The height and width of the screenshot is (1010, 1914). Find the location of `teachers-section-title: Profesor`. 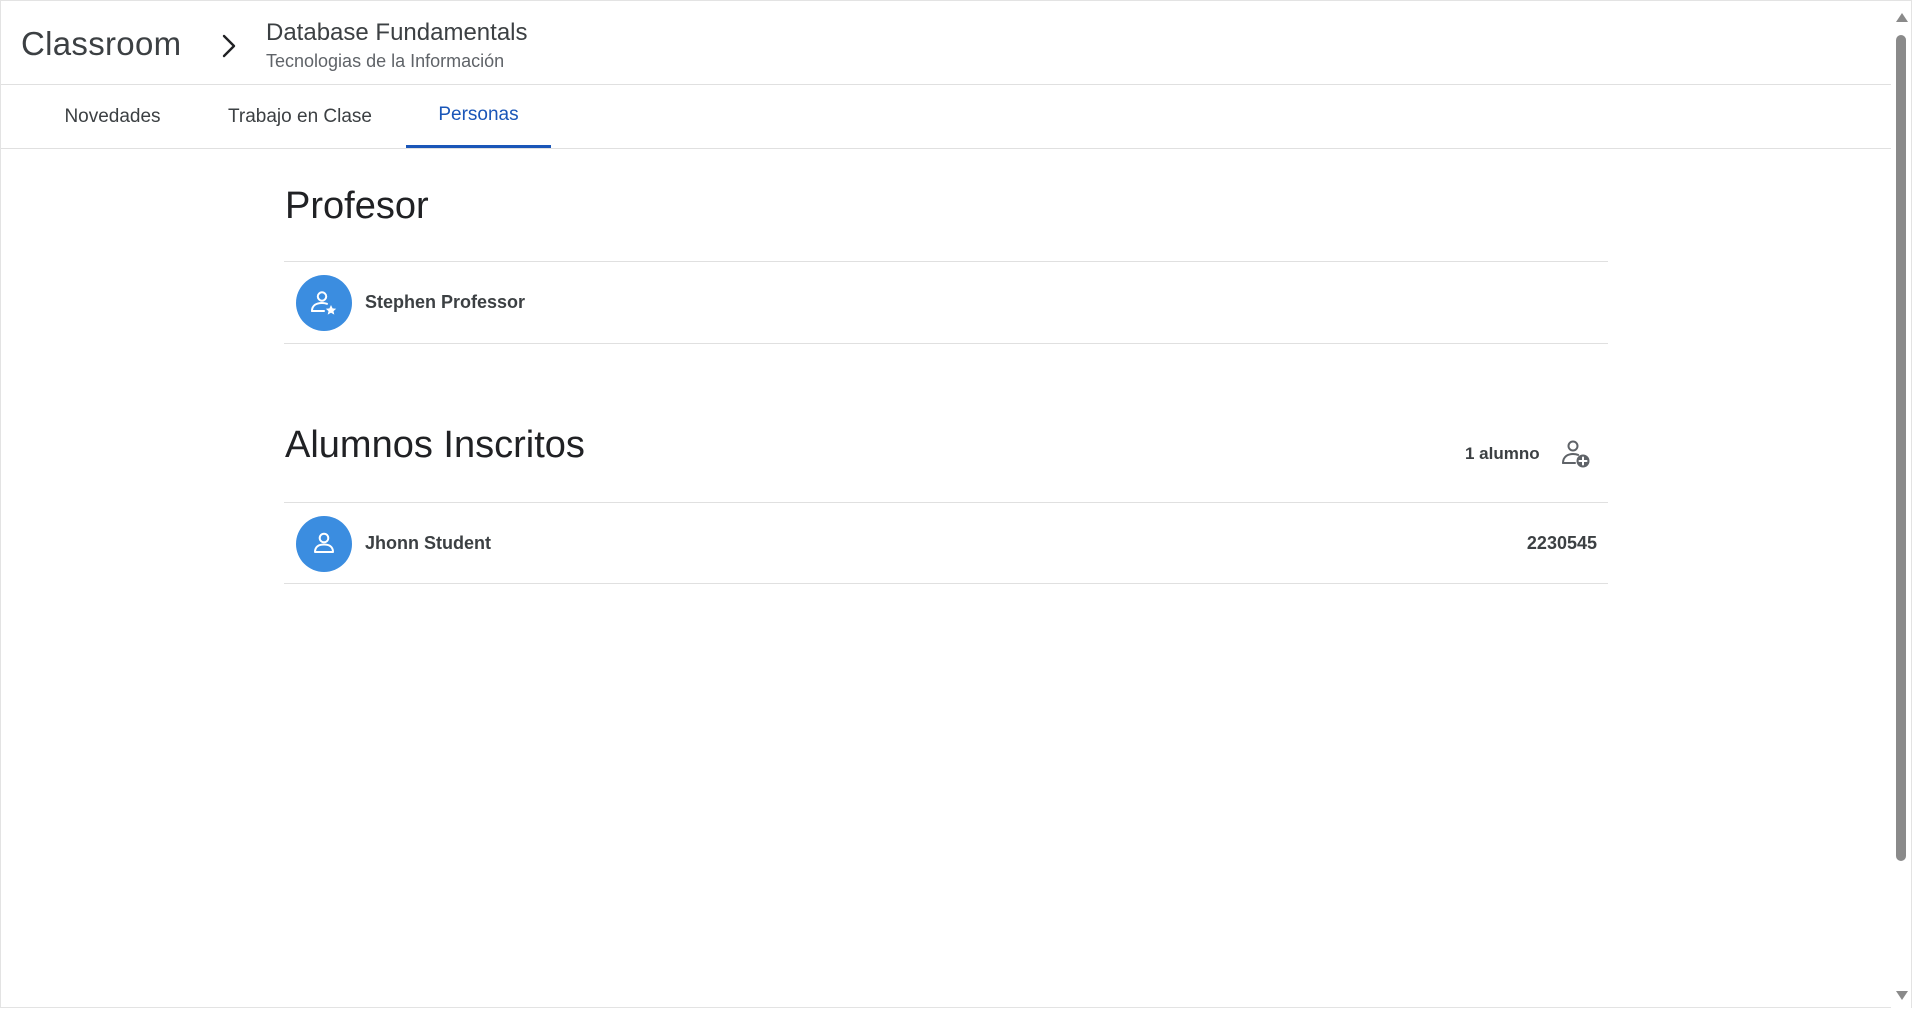

teachers-section-title: Profesor is located at coordinates (357, 206).